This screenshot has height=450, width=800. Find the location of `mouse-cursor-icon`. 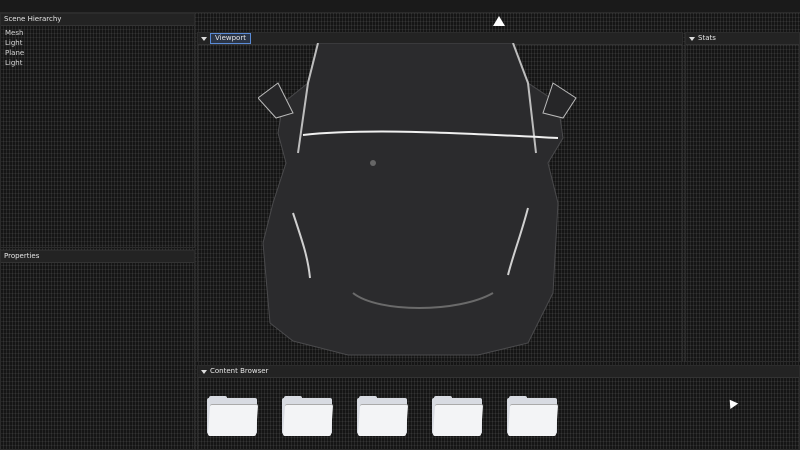

mouse-cursor-icon is located at coordinates (499, 21).